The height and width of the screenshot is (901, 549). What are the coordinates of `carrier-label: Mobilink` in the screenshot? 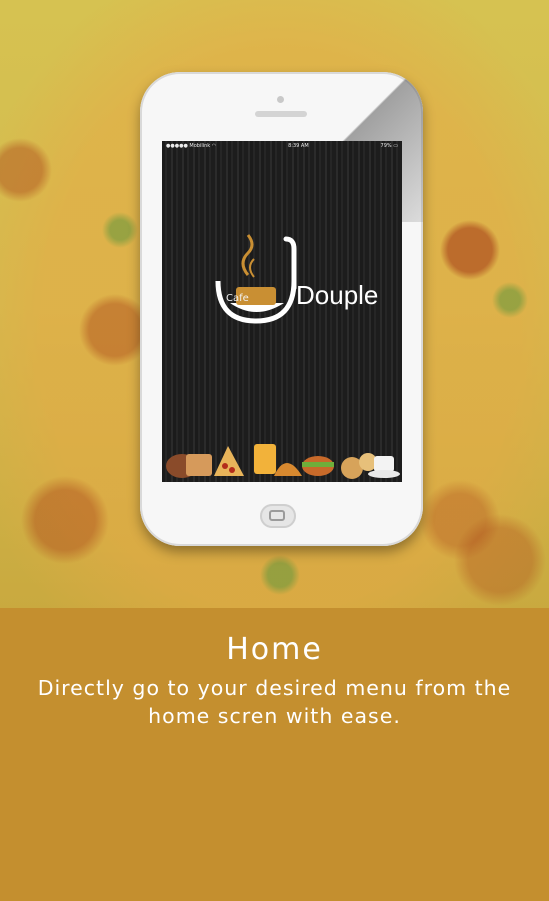 It's located at (200, 146).